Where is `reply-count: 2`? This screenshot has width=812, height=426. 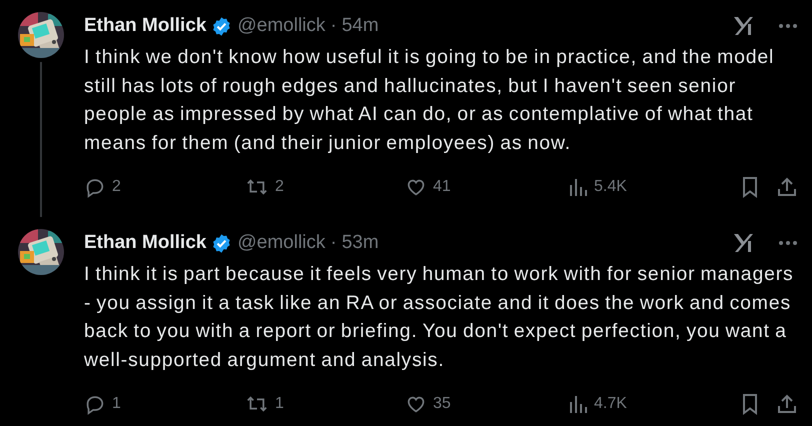 reply-count: 2 is located at coordinates (116, 187).